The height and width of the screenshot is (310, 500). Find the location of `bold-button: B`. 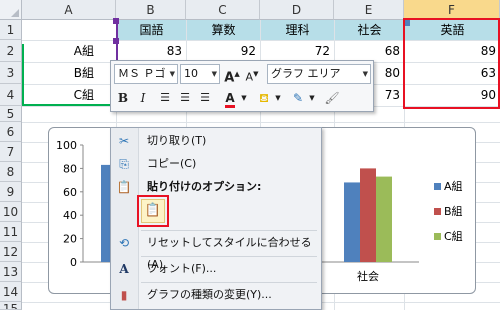

bold-button: B is located at coordinates (123, 98).